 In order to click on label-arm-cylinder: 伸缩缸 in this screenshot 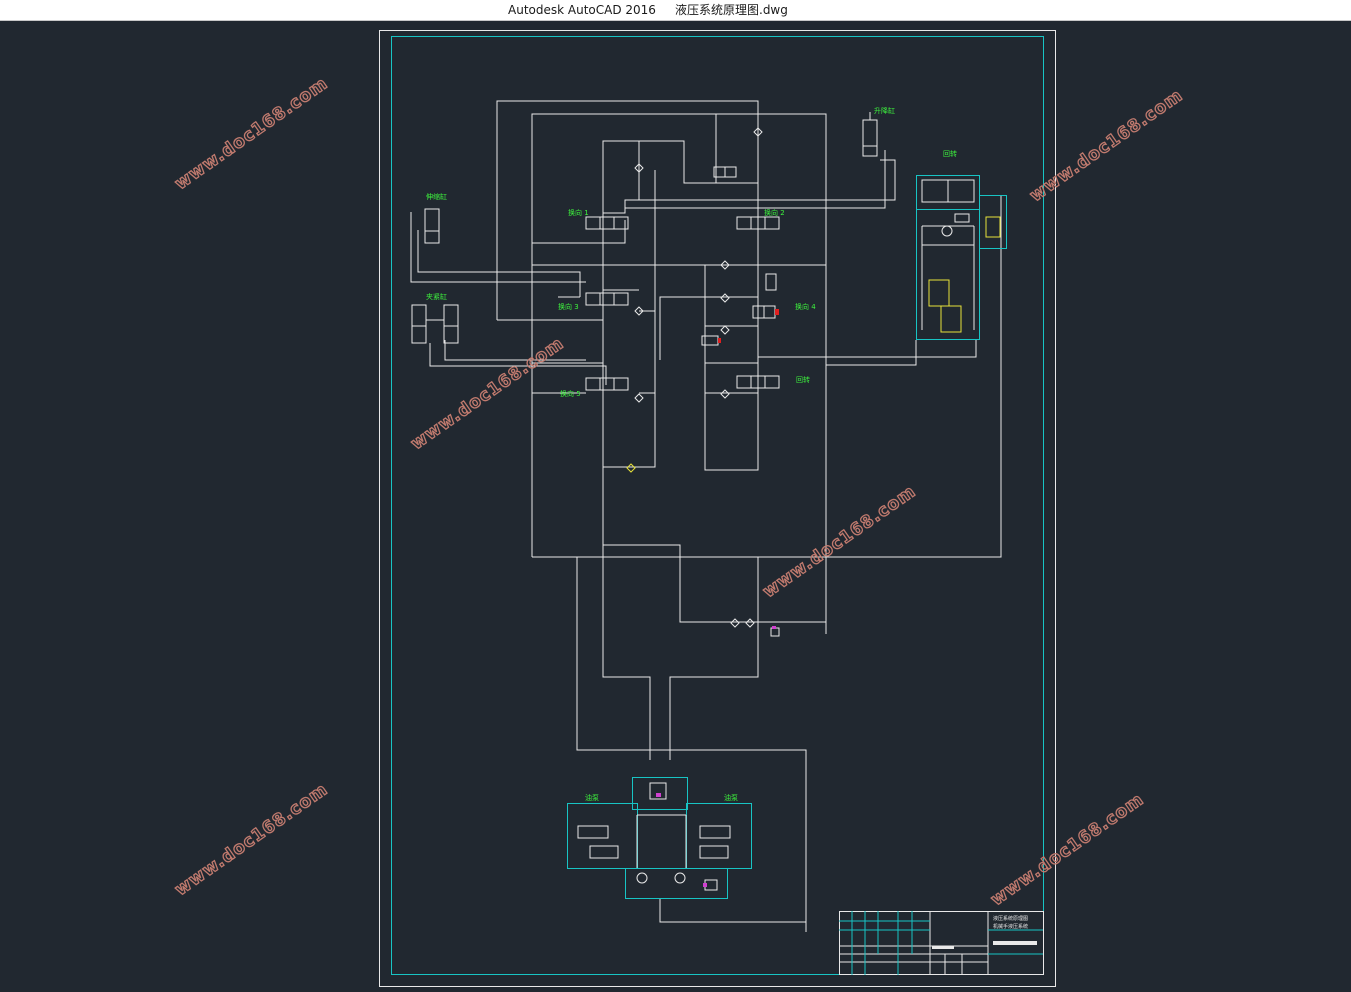, I will do `click(436, 196)`.